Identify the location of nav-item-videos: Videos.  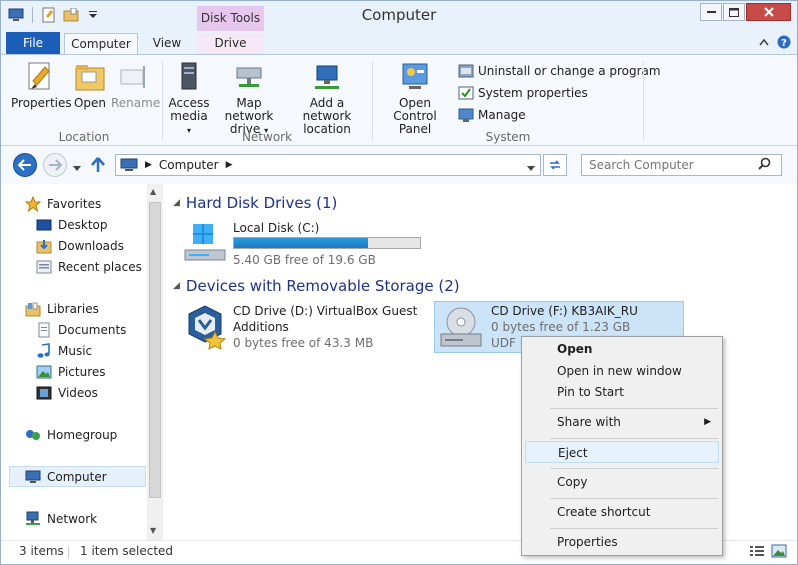
(67, 393).